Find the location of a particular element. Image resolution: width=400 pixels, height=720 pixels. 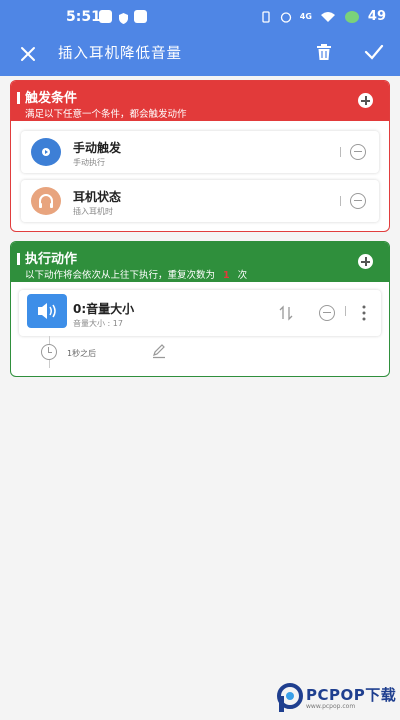

action-subtitle: 以下动作将会依次从上往下执行，重复次数为 1 次 is located at coordinates (136, 274).